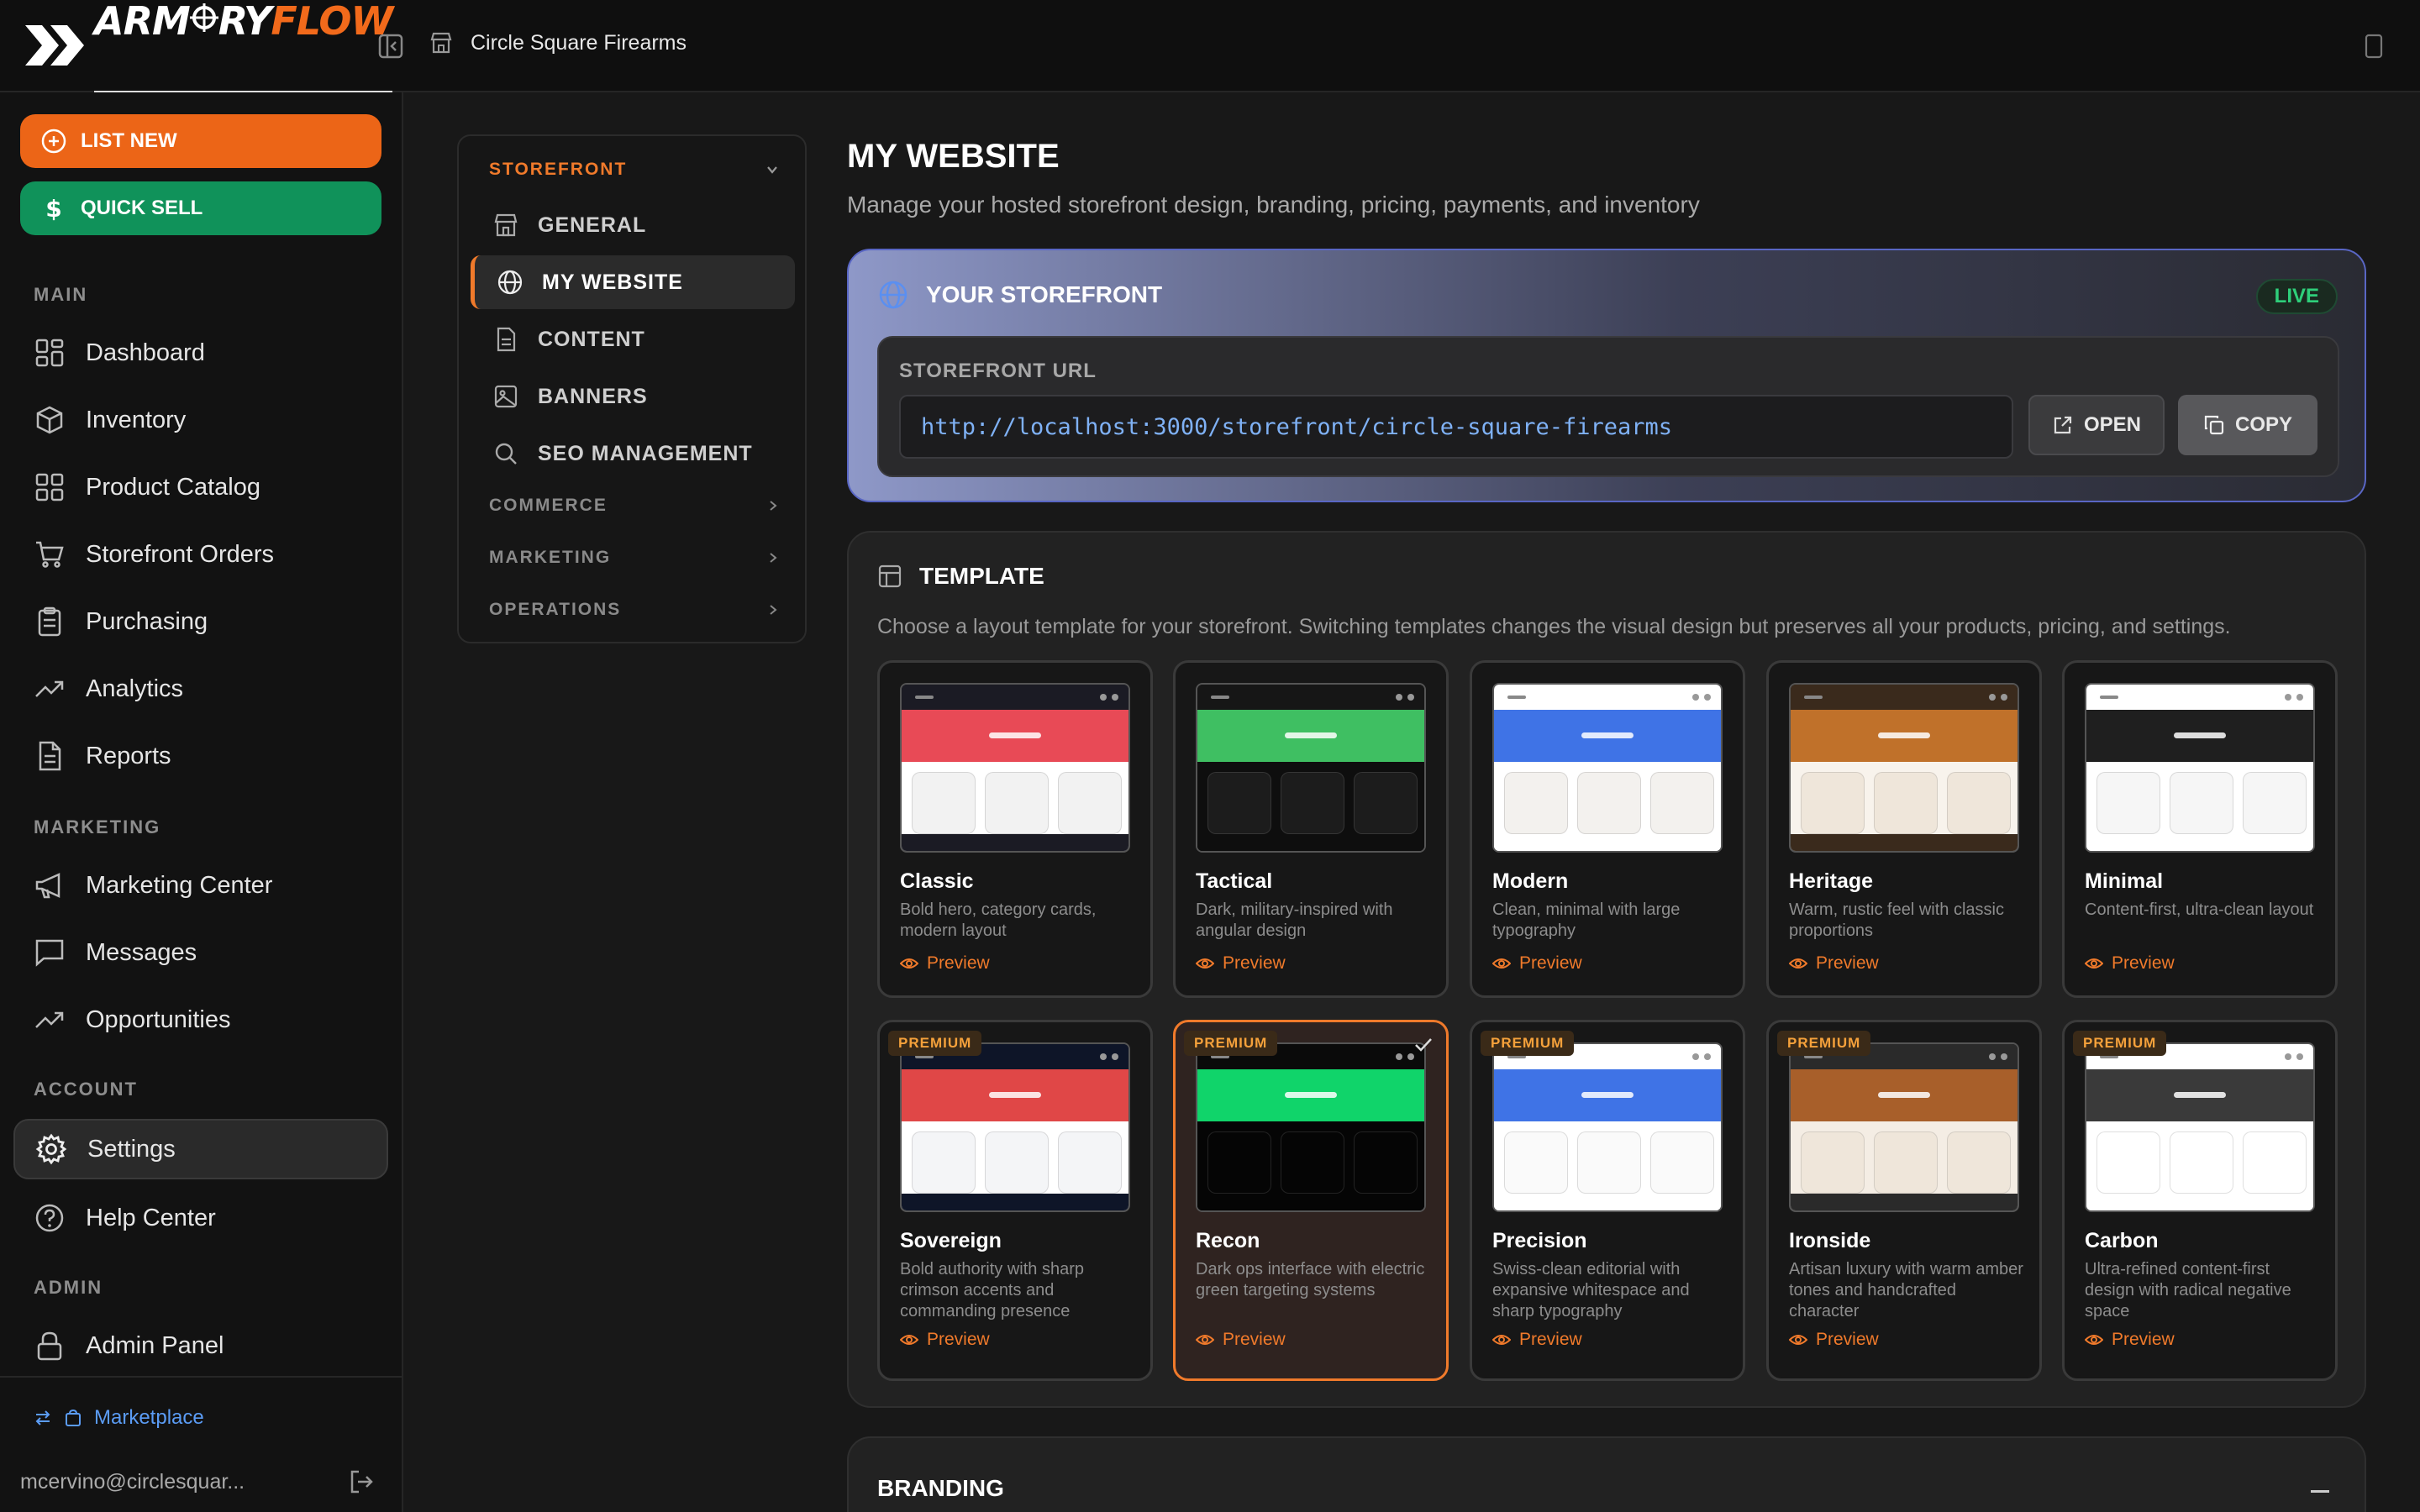 This screenshot has height=1512, width=2420. What do you see at coordinates (51, 1149) in the screenshot?
I see `gear-icon` at bounding box center [51, 1149].